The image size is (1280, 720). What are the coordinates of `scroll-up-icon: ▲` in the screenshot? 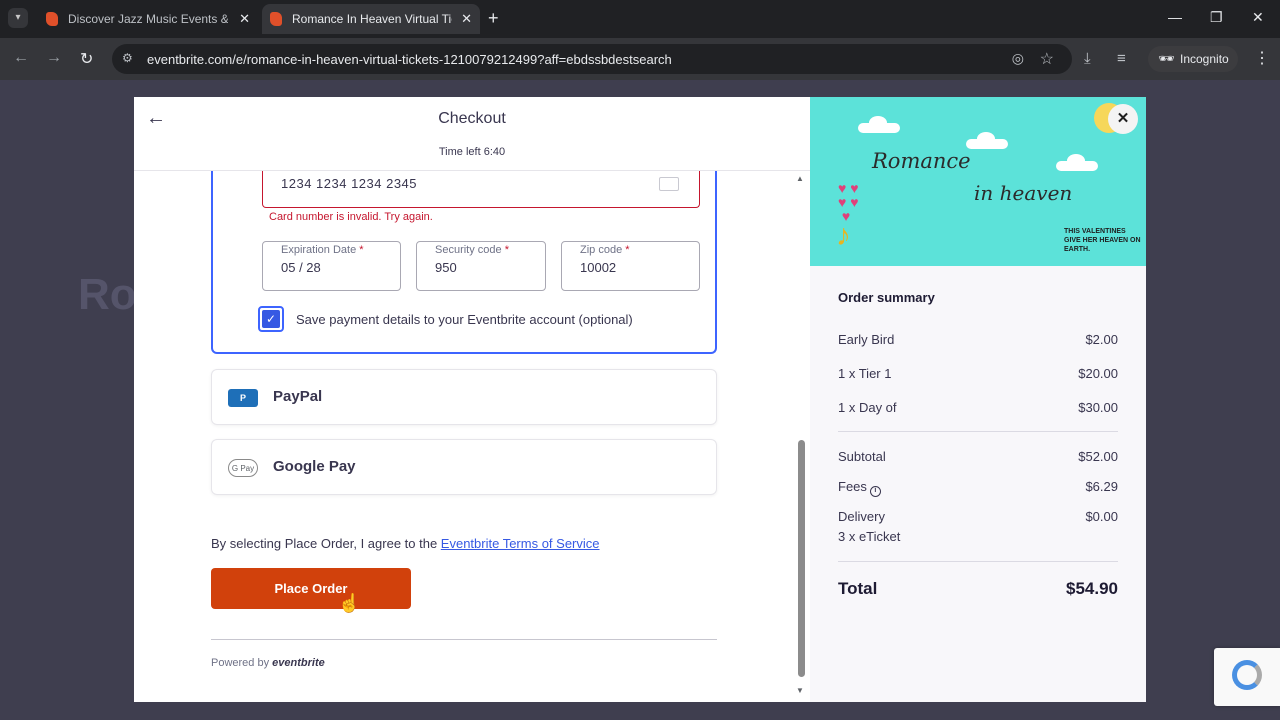 It's located at (800, 178).